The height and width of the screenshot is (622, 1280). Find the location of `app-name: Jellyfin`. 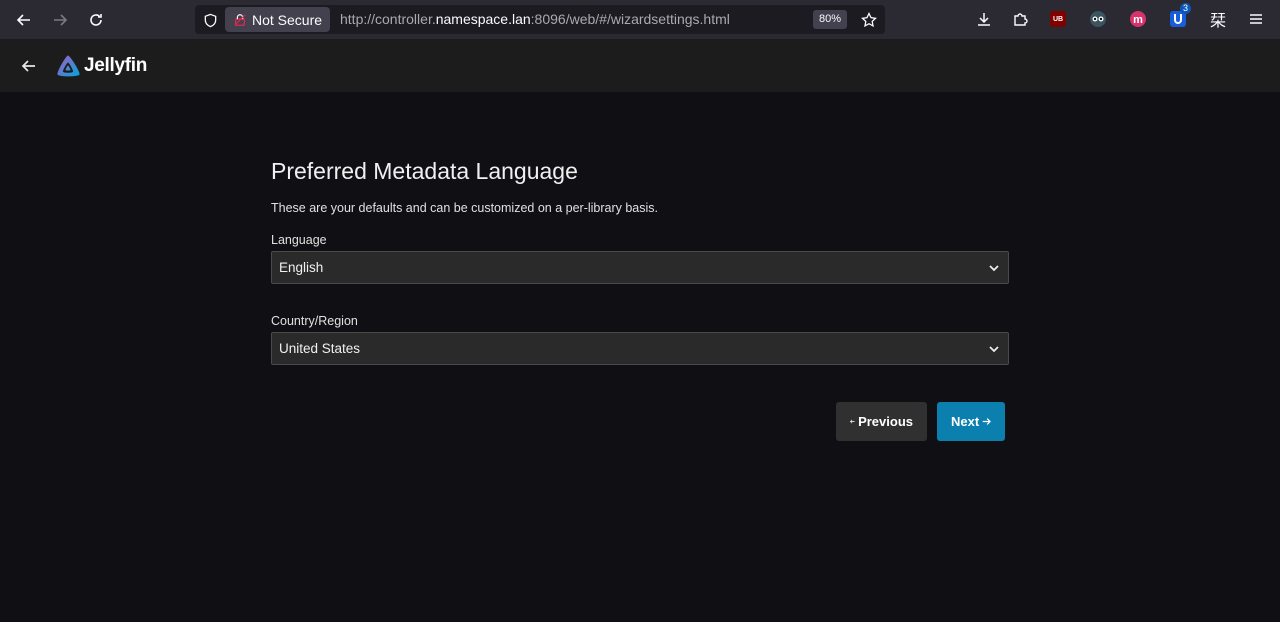

app-name: Jellyfin is located at coordinates (116, 65).